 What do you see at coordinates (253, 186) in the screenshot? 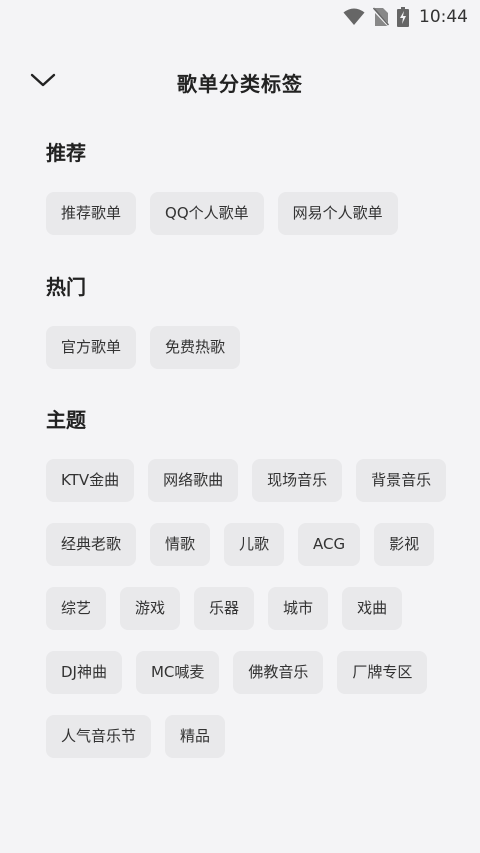
I see `section-recommended: 推荐 推荐歌单 QQ个人歌单 网易个人歌单` at bounding box center [253, 186].